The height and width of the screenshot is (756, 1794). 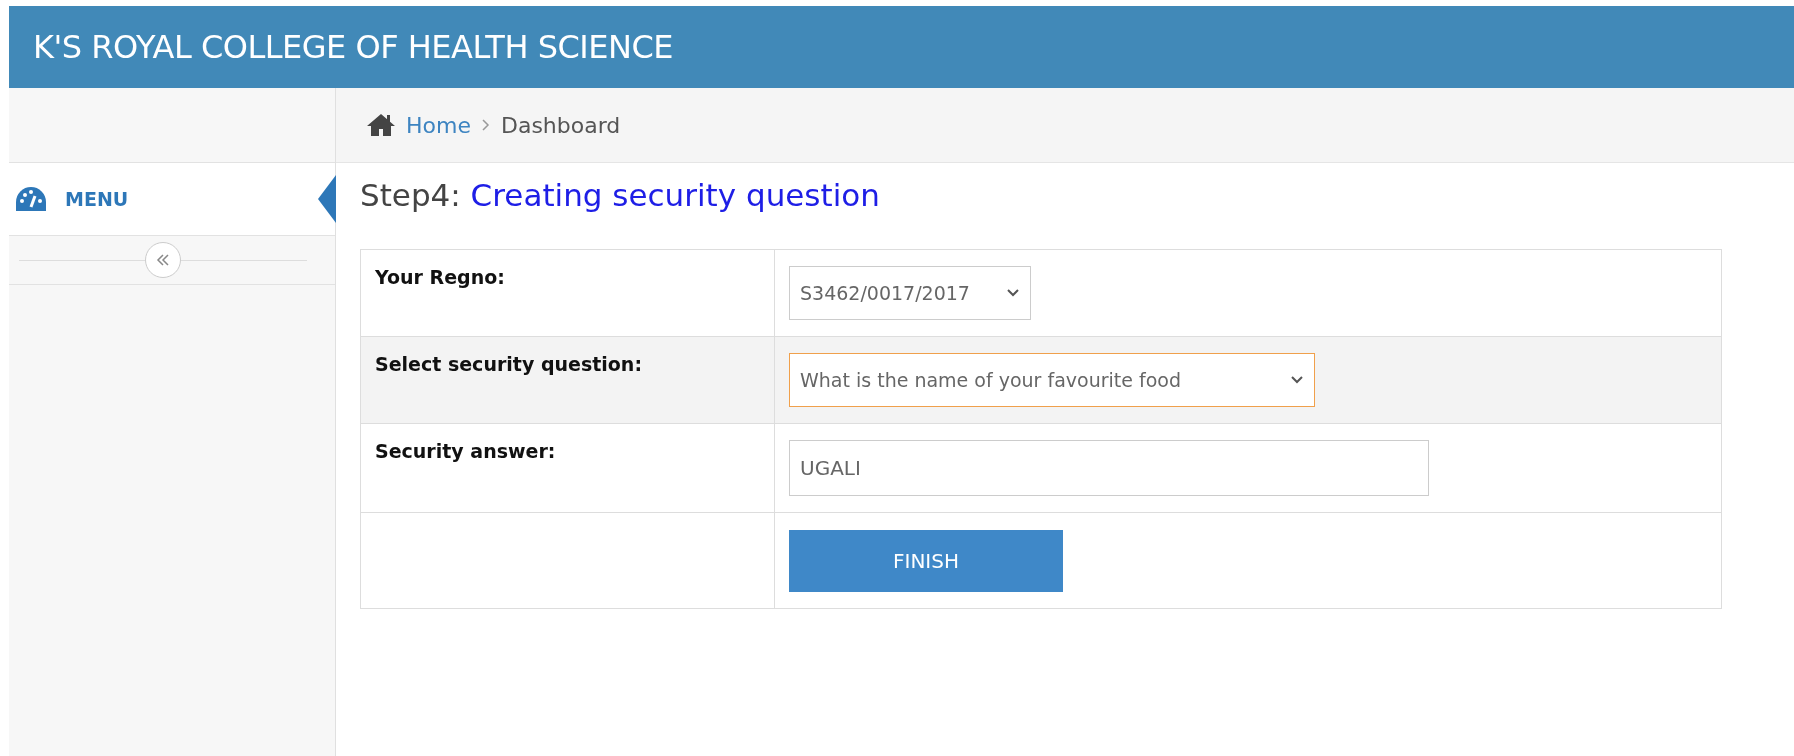 I want to click on breadcrumb-current: Dashboard, so click(x=560, y=125).